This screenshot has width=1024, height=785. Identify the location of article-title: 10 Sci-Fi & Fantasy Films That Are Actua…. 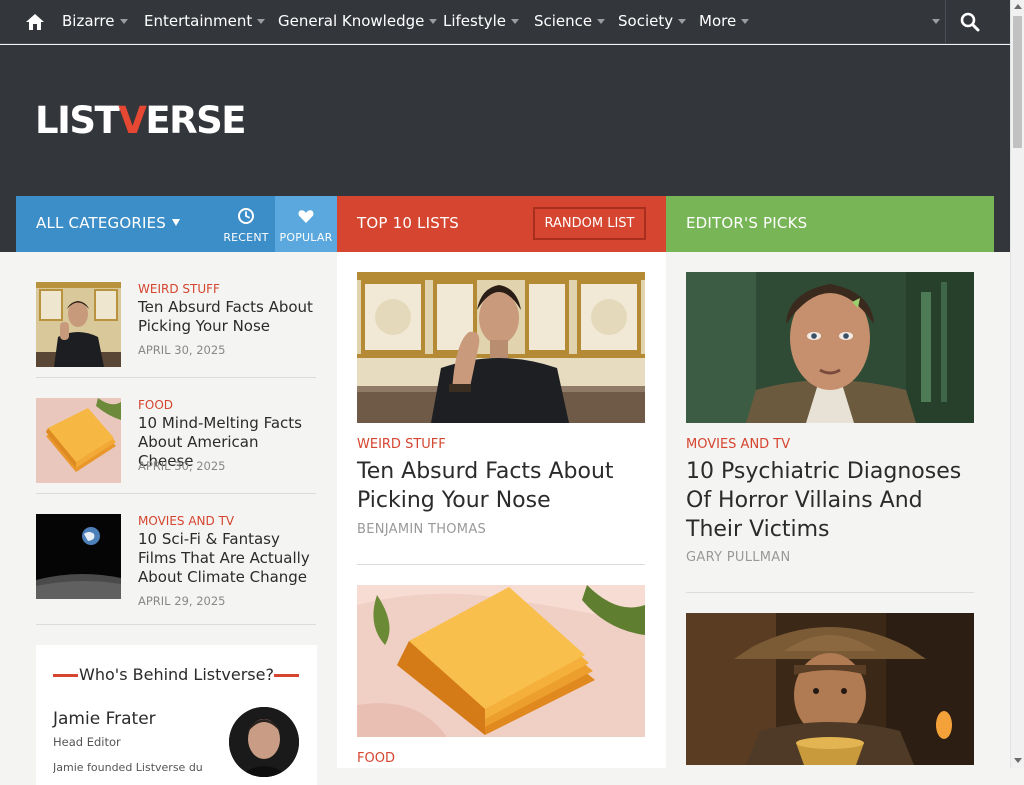
(227, 558).